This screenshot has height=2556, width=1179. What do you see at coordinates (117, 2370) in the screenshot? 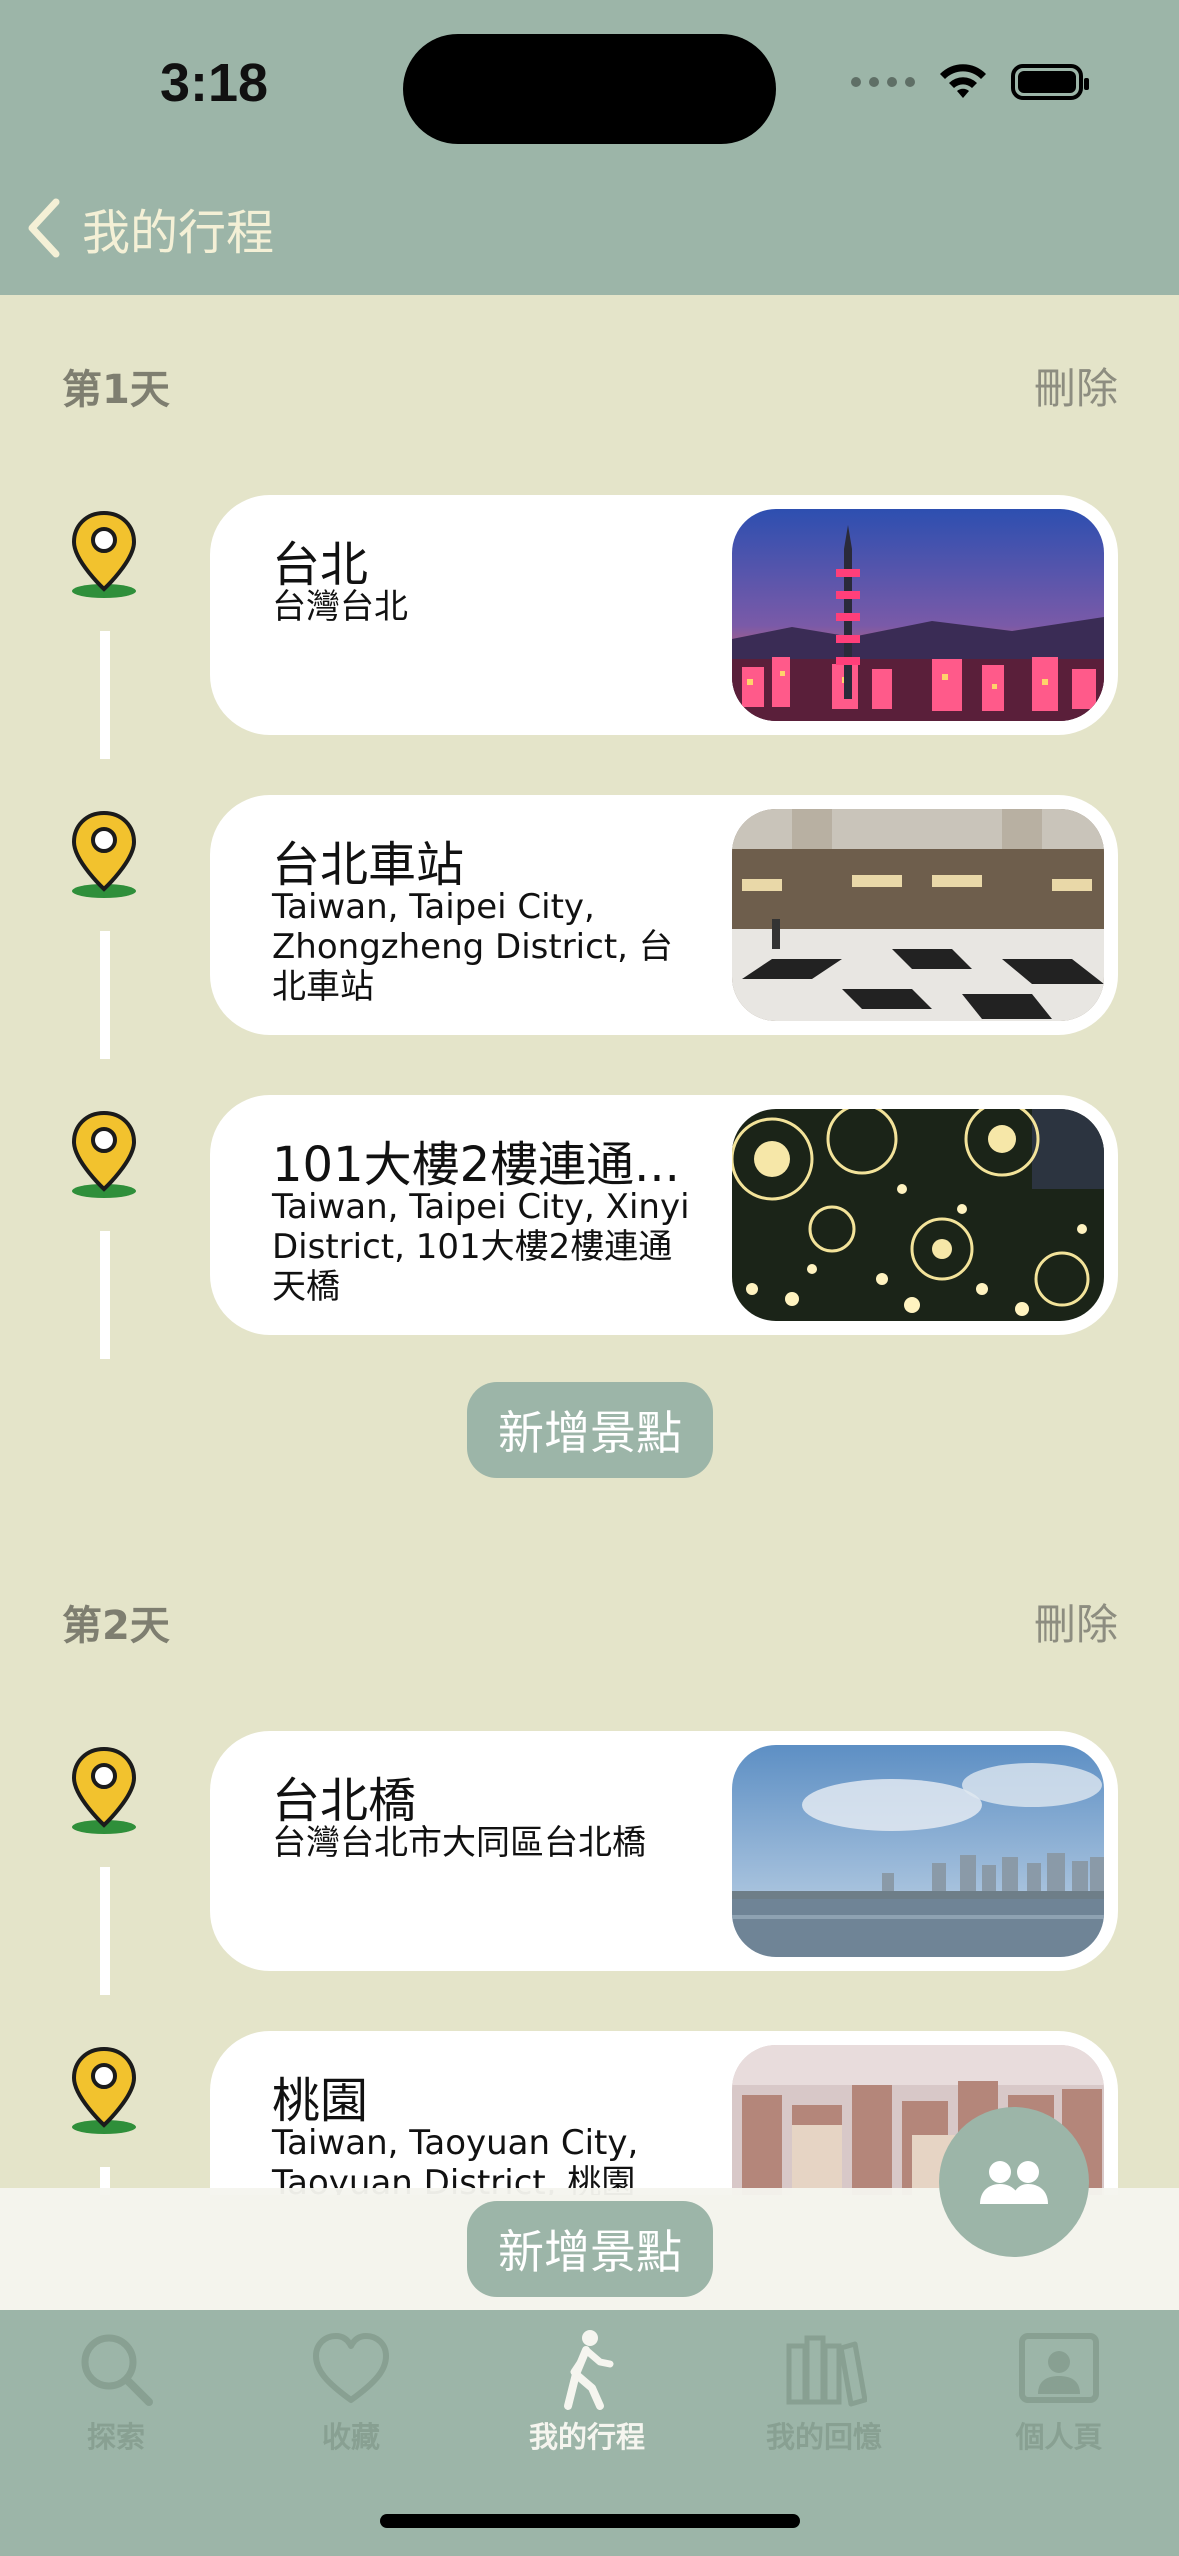
I see `search-icon` at bounding box center [117, 2370].